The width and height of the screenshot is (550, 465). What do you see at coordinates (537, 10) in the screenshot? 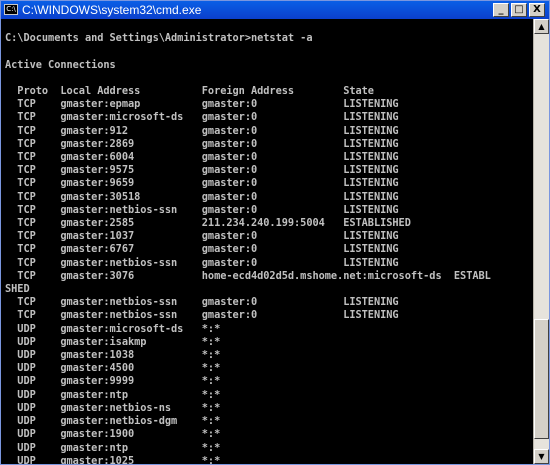
I see `close-button: X` at bounding box center [537, 10].